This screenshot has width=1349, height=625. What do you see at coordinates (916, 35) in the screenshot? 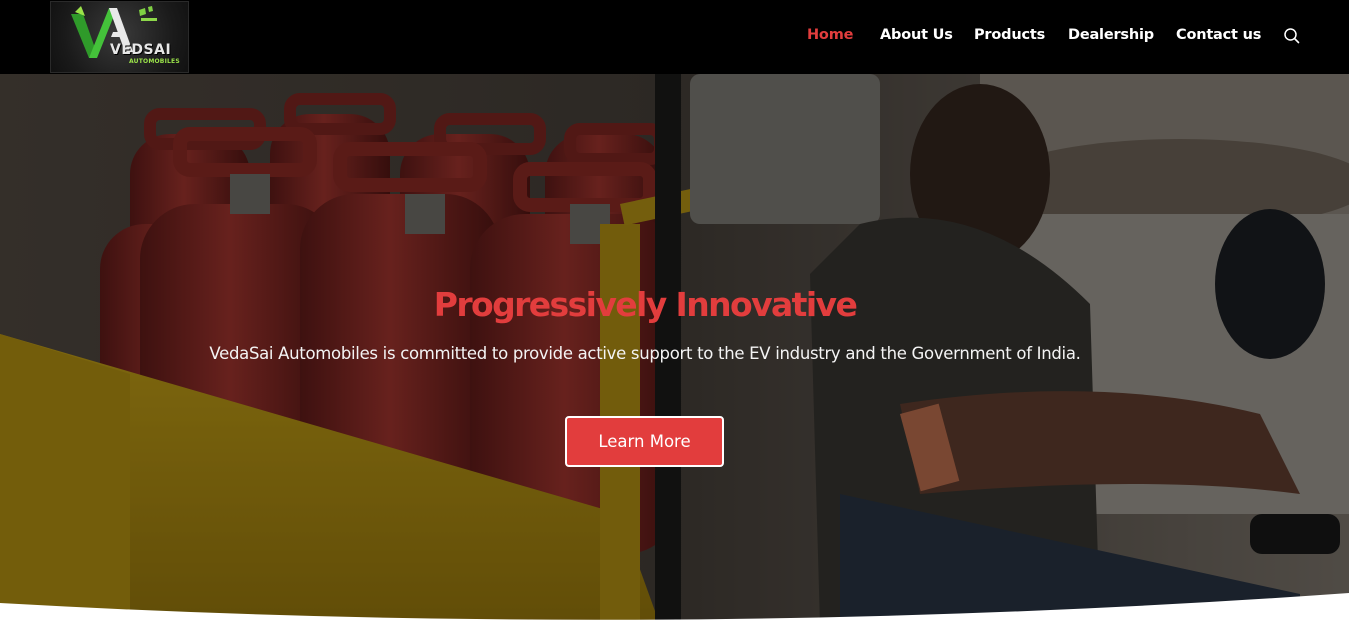
I see `nav-about-us: About Us` at bounding box center [916, 35].